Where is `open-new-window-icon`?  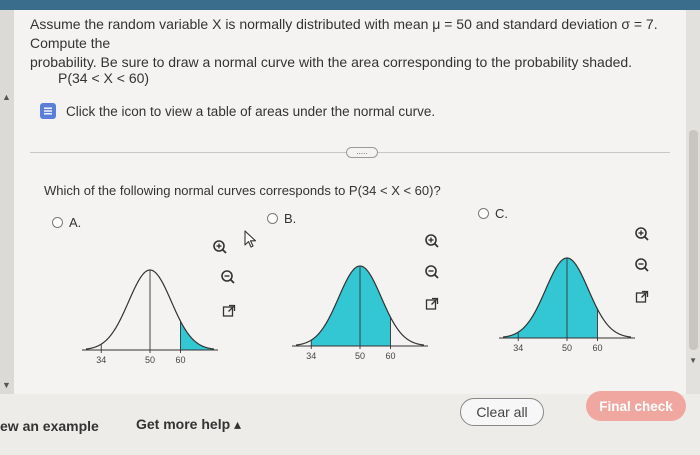 open-new-window-icon is located at coordinates (229, 311).